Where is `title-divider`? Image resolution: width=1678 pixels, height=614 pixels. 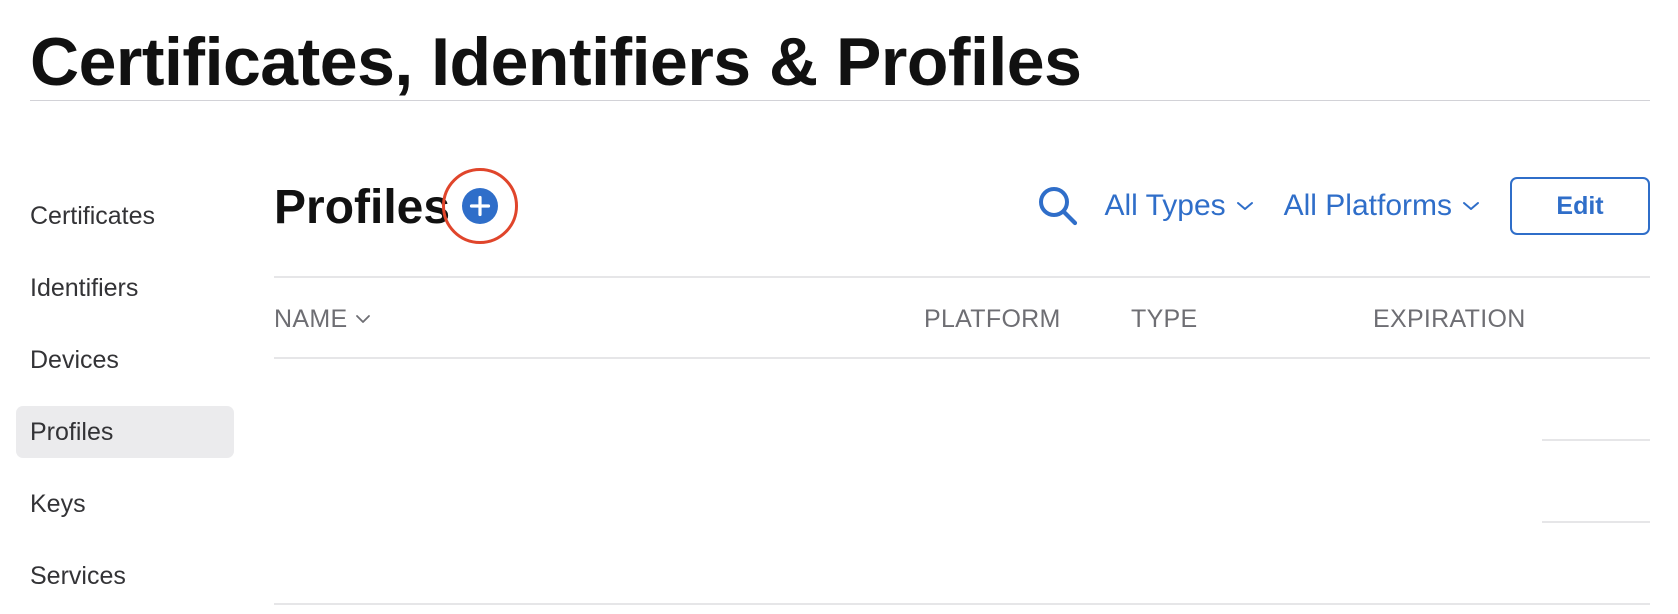 title-divider is located at coordinates (840, 100).